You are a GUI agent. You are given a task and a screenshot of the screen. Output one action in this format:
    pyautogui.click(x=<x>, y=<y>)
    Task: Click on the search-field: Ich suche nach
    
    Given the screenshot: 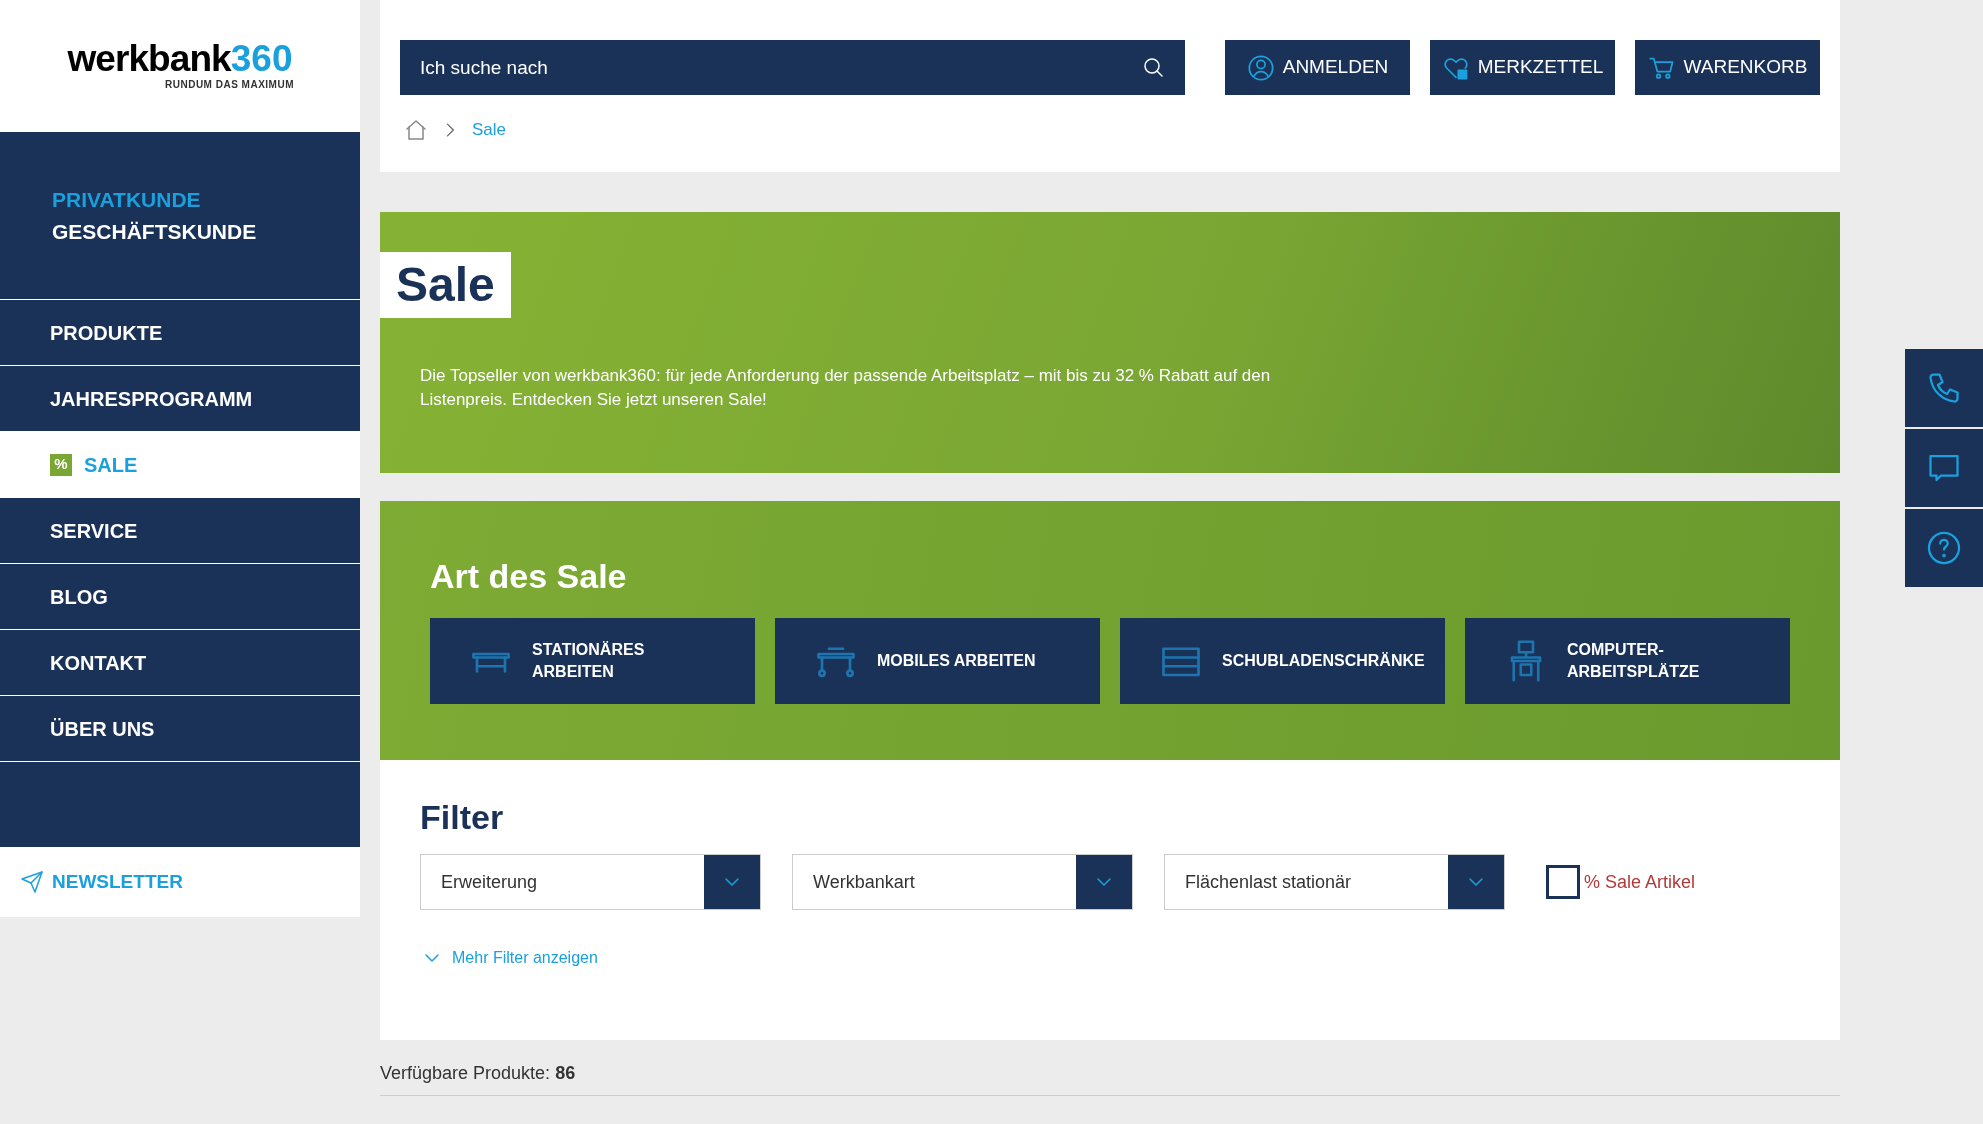 What is the action you would take?
    pyautogui.click(x=792, y=67)
    